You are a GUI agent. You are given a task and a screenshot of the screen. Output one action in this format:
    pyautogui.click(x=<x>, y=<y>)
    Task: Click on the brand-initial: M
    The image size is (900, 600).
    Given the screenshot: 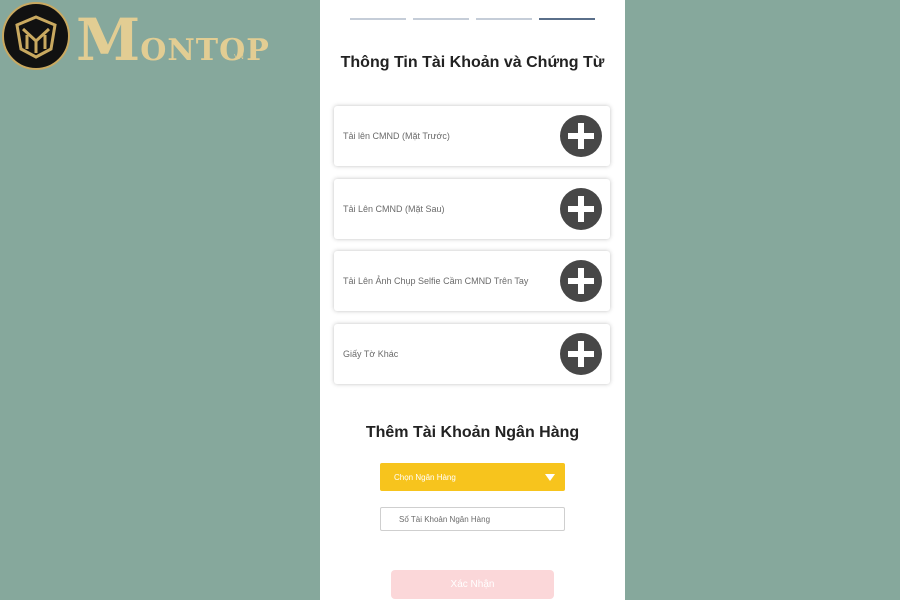 What is the action you would take?
    pyautogui.click(x=108, y=40)
    